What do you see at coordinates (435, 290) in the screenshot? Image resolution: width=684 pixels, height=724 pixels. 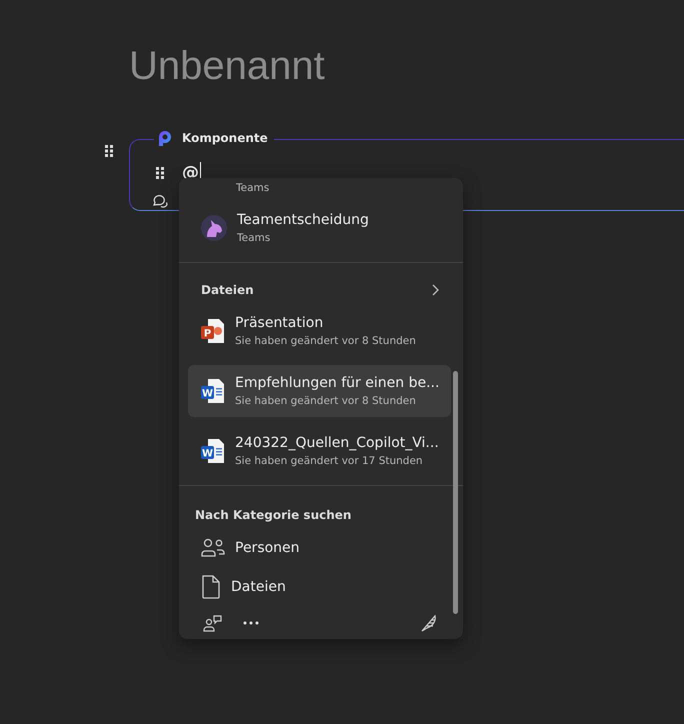 I see `chevron-right-icon` at bounding box center [435, 290].